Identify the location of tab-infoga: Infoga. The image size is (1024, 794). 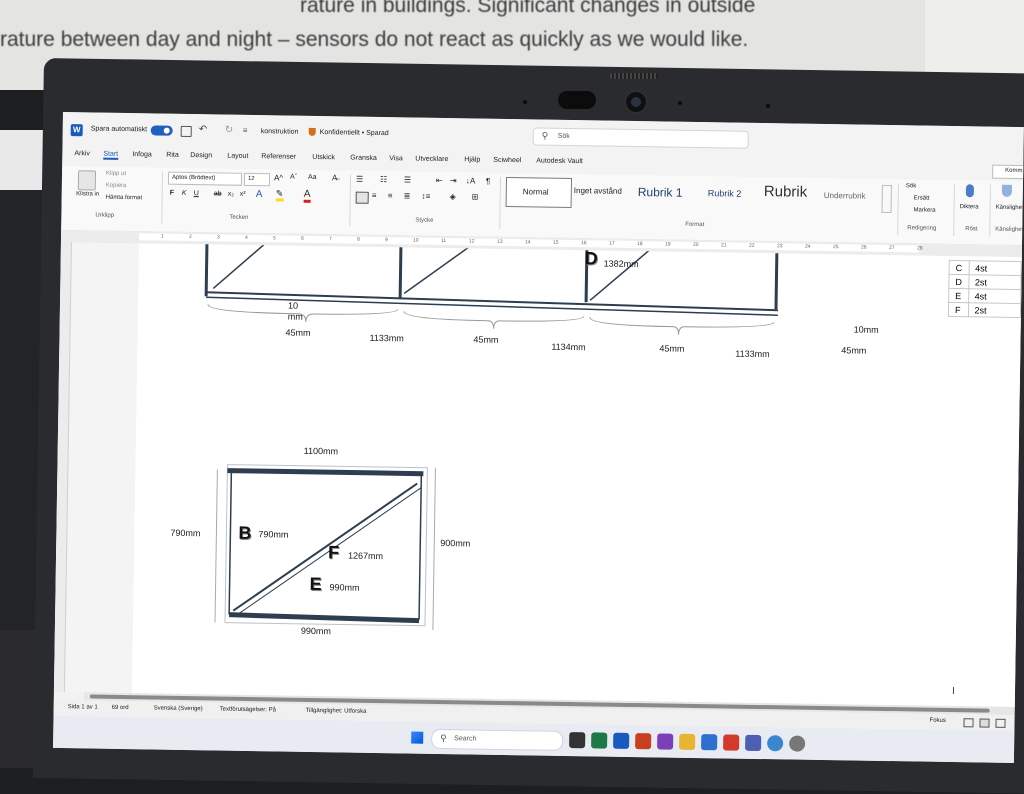
(142, 154).